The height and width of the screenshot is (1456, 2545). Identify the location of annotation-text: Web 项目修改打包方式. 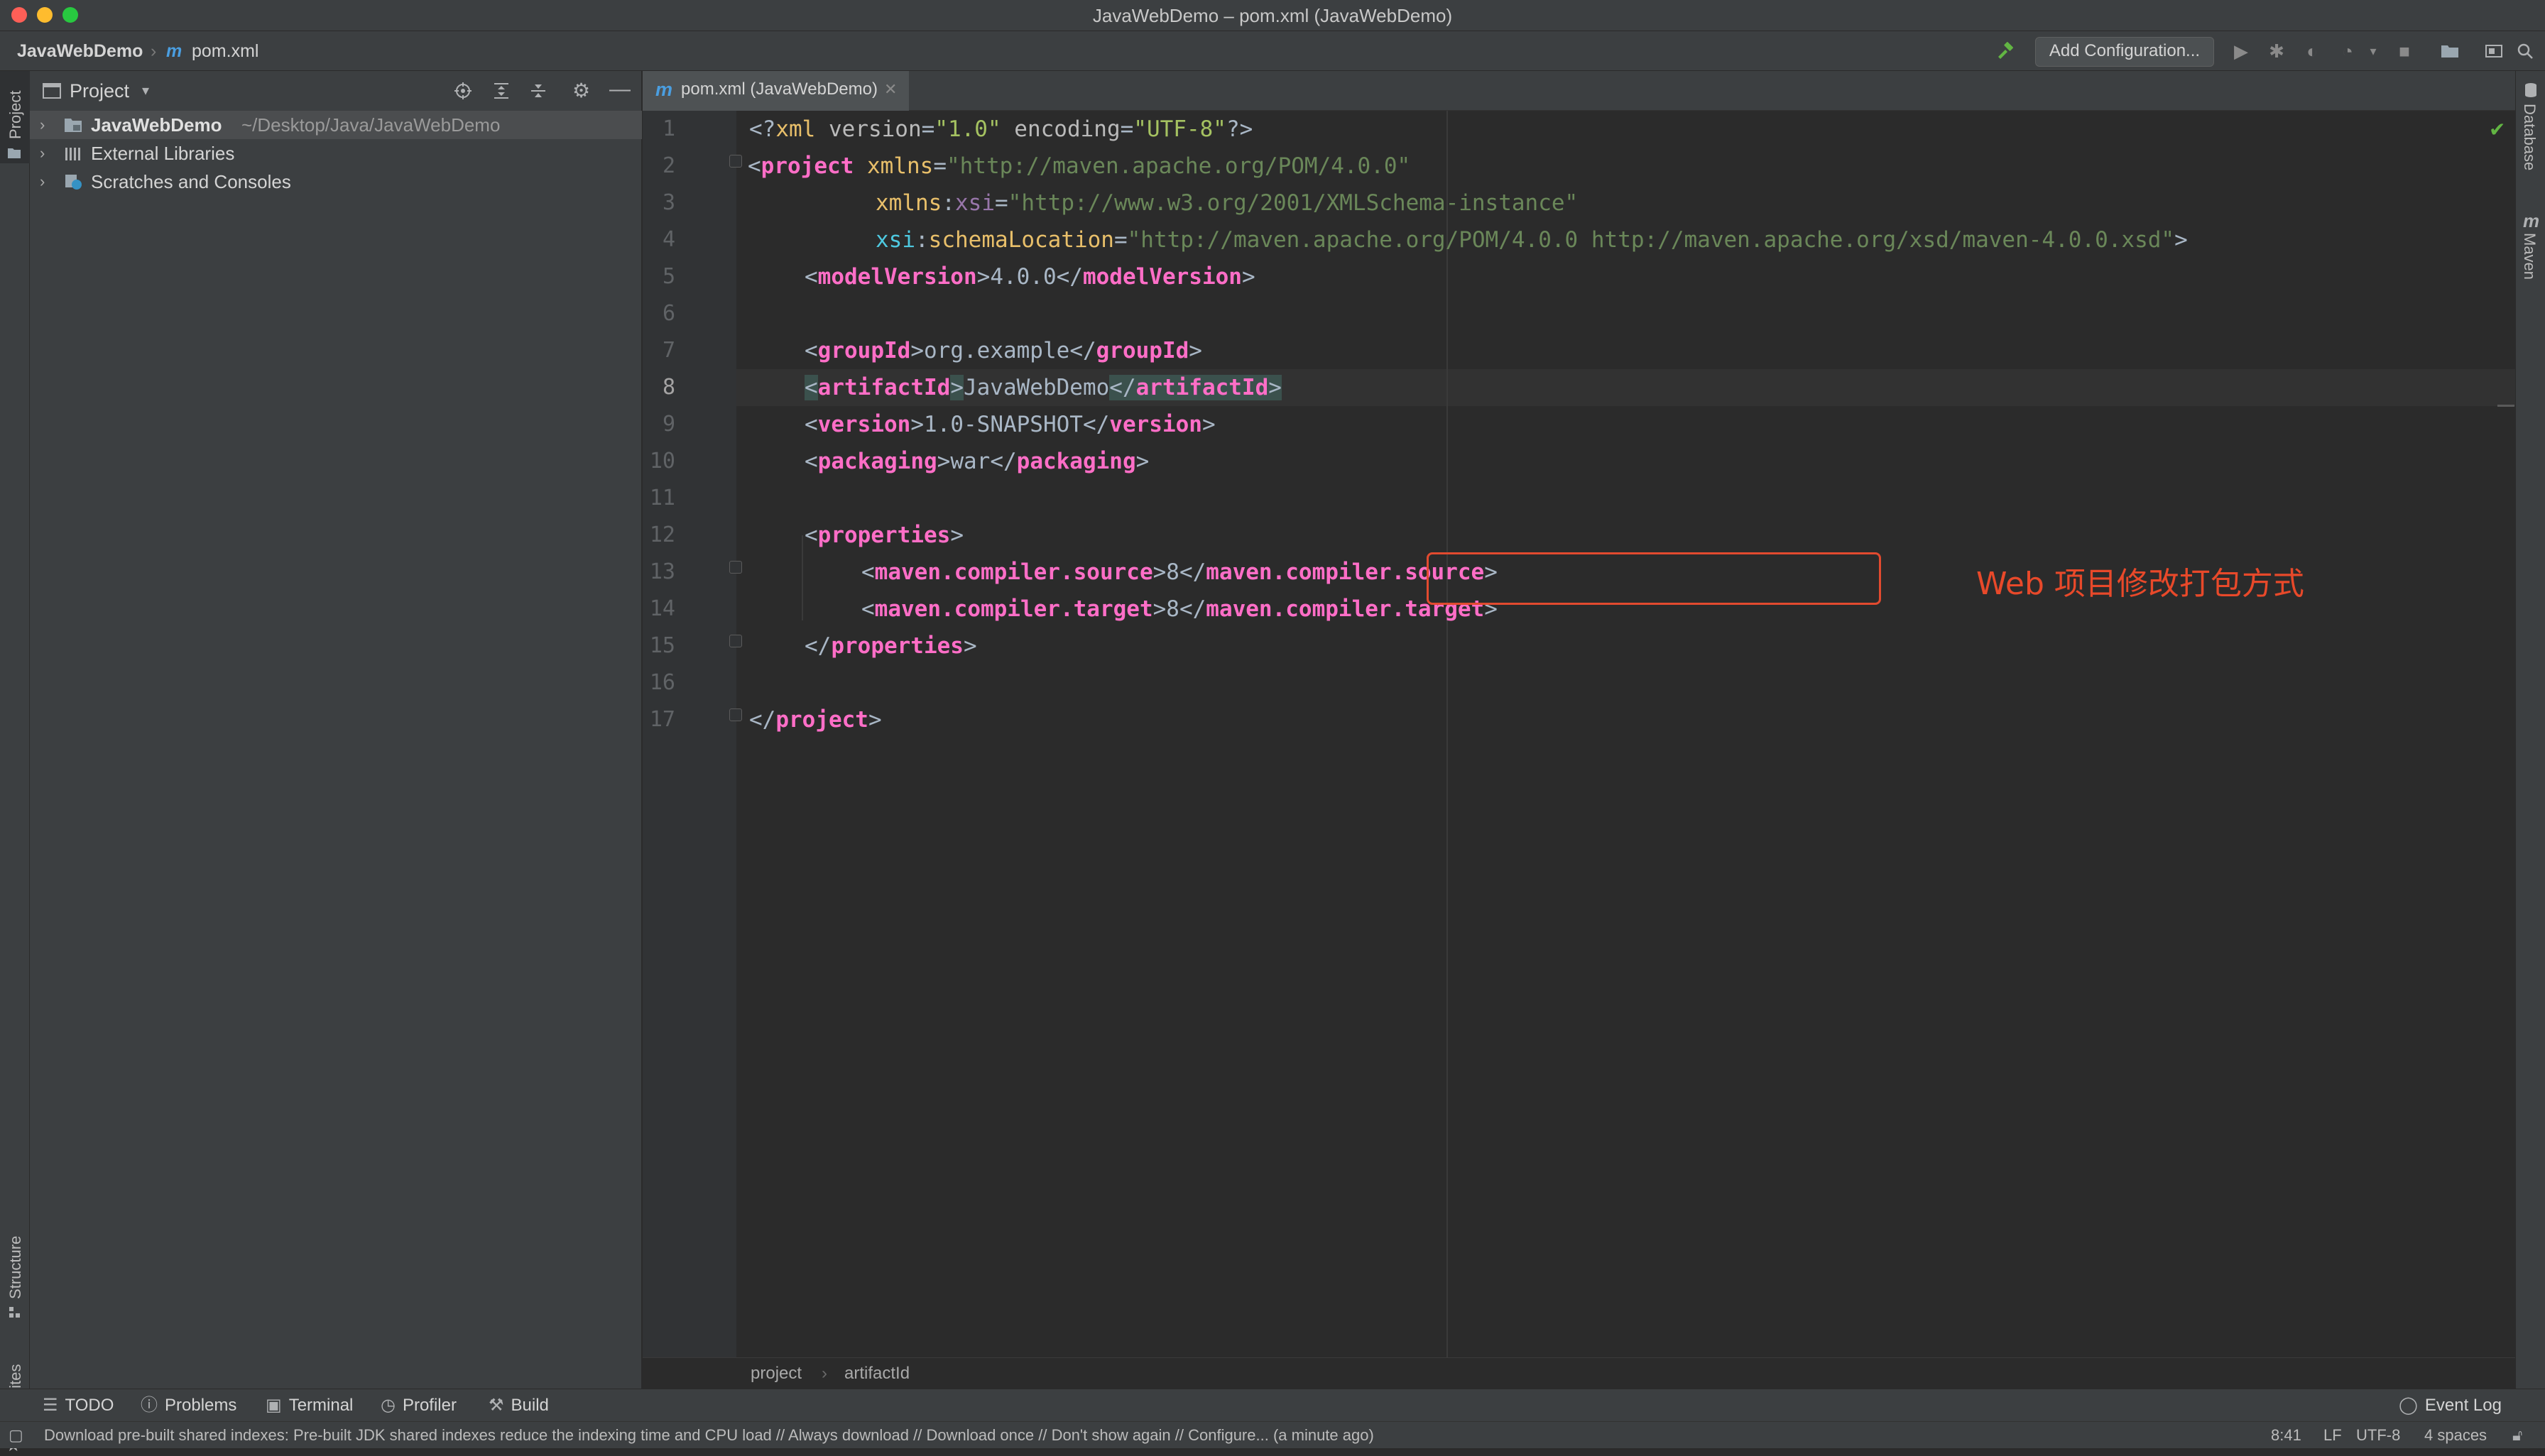
(2140, 584).